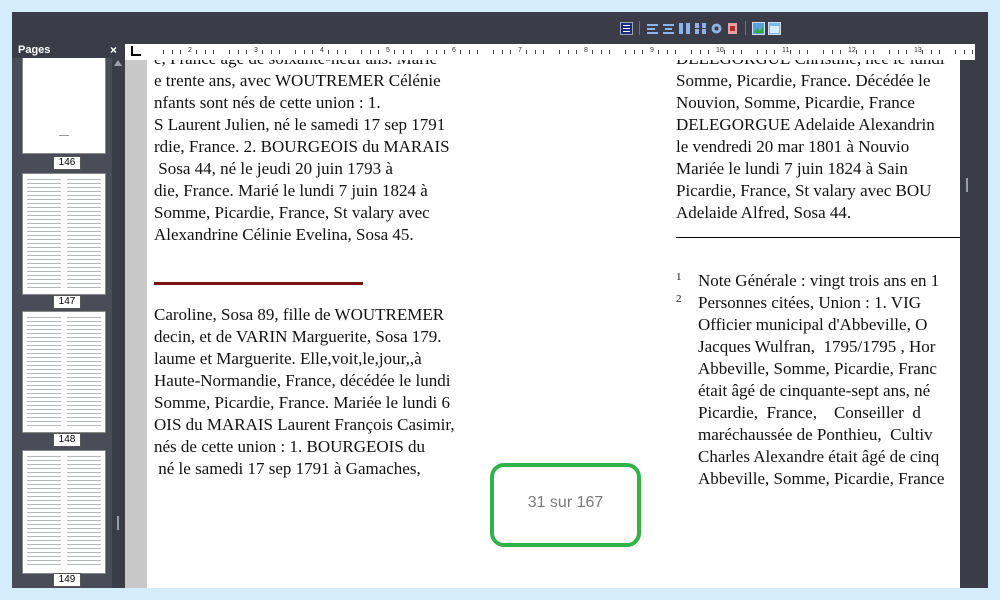 Image resolution: width=1000 pixels, height=600 pixels. I want to click on text-line: né le samedi 17 sep 1791 à Gamaches,, so click(287, 468).